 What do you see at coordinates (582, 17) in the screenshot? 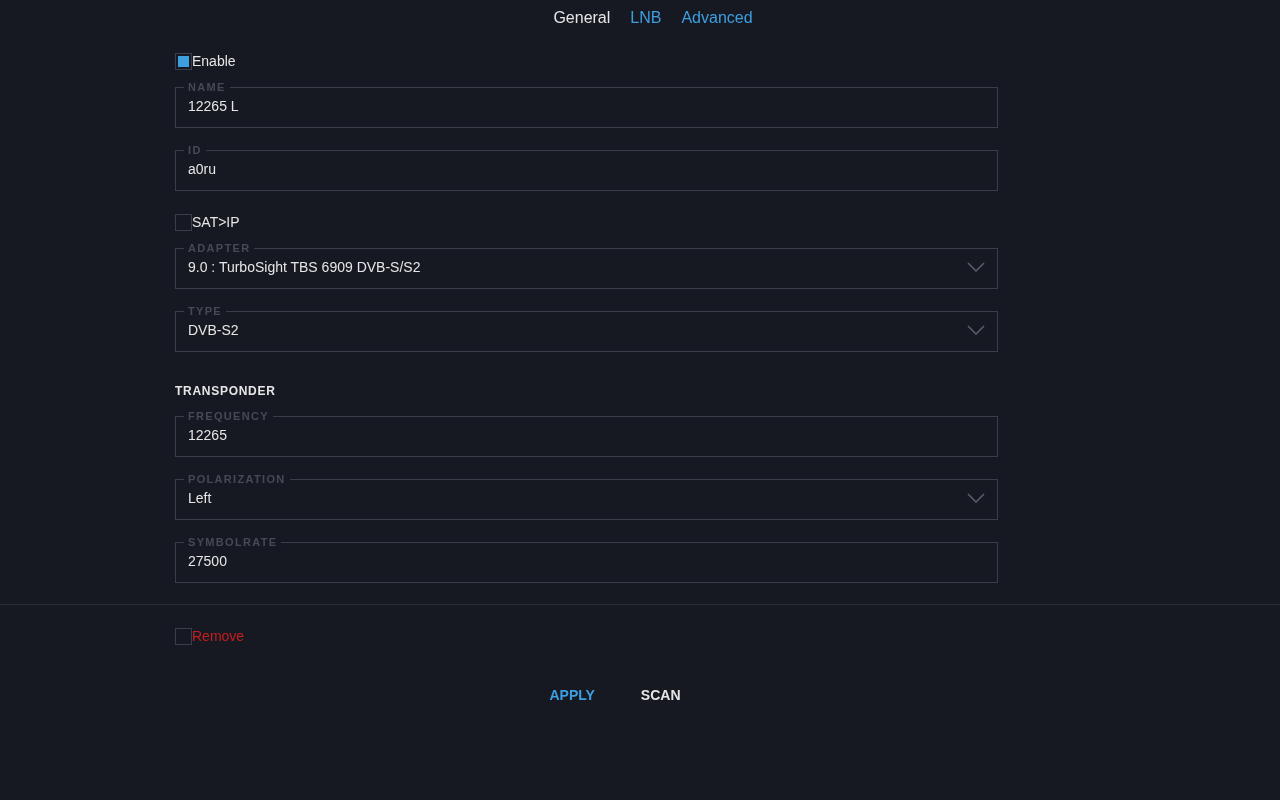
I see `tab: General` at bounding box center [582, 17].